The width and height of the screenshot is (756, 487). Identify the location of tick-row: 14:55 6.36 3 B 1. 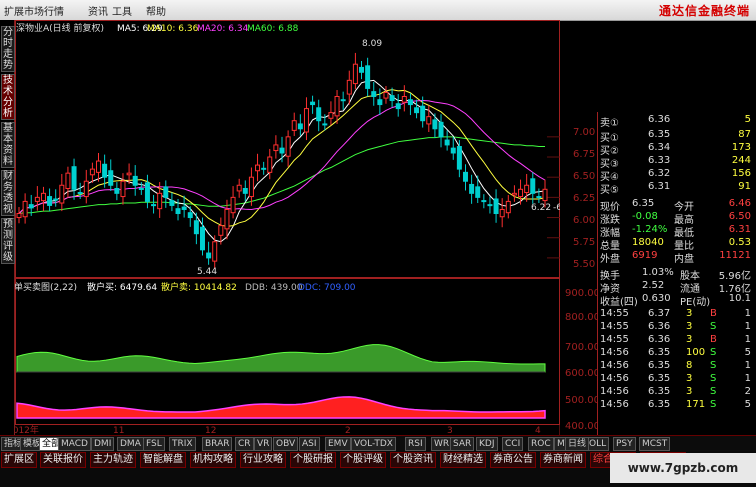
(677, 340).